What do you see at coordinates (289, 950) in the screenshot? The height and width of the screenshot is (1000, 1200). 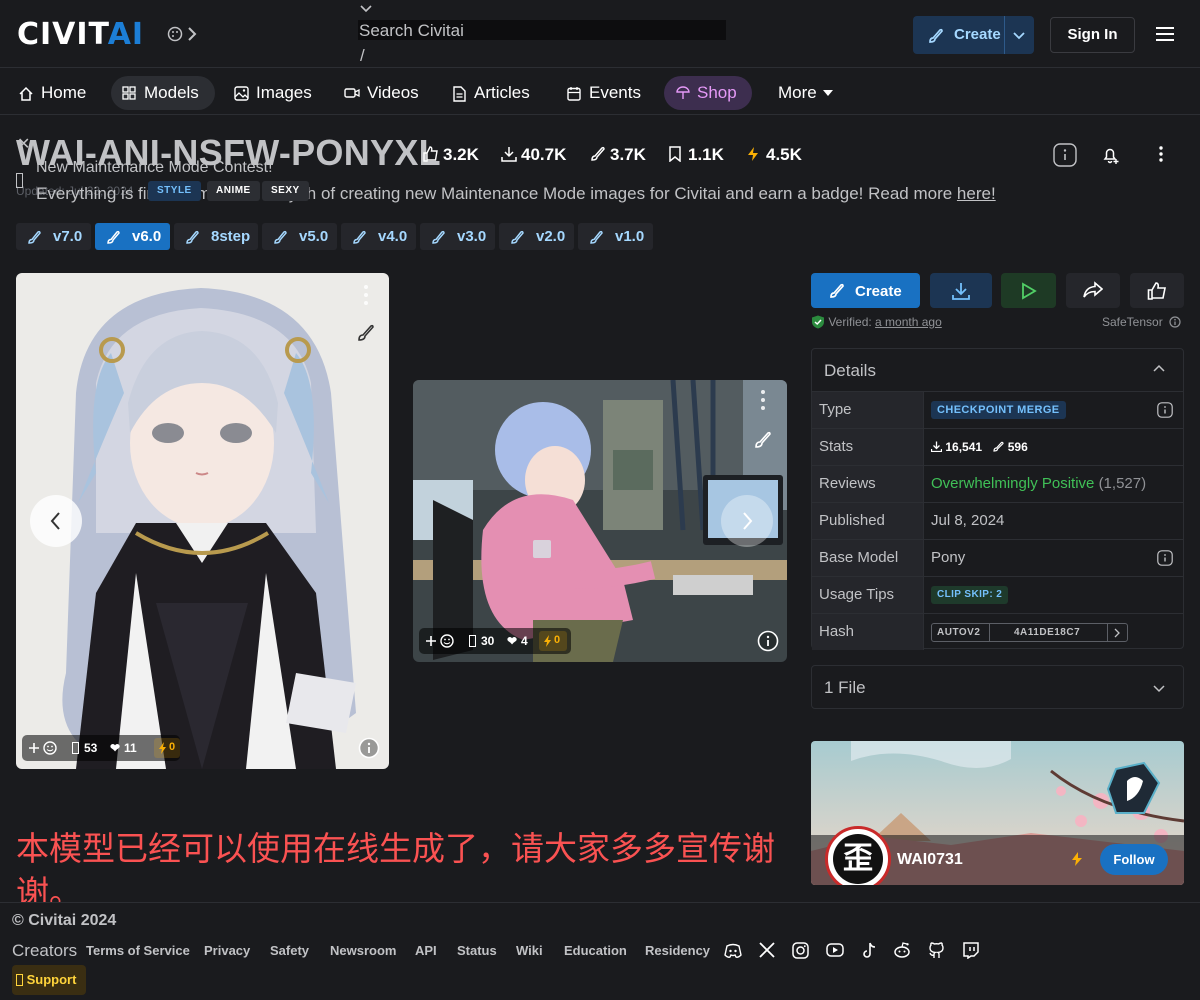 I see `footer-link-safety: Safety` at bounding box center [289, 950].